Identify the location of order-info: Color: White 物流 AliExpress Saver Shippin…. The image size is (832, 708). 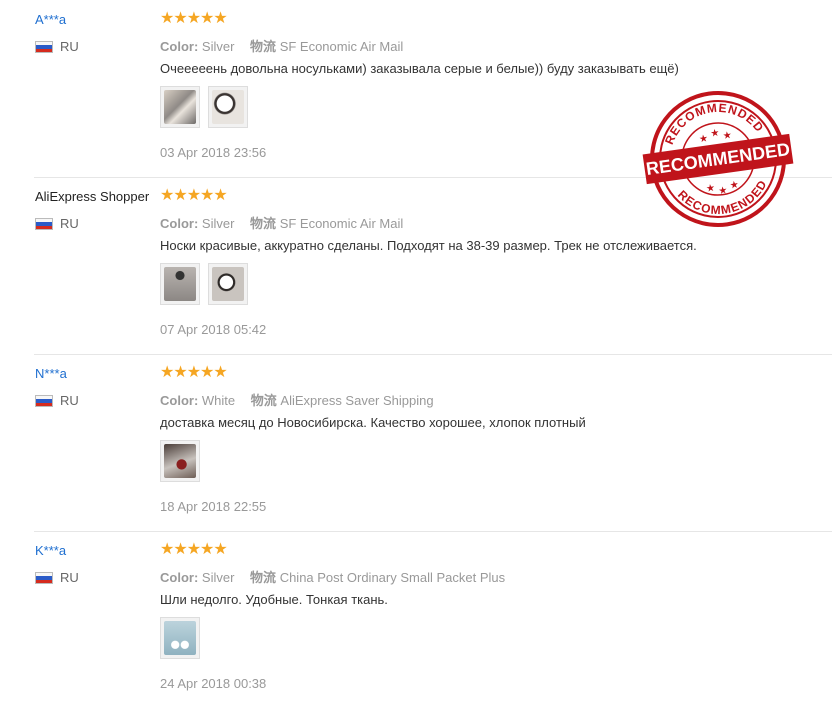
(297, 399).